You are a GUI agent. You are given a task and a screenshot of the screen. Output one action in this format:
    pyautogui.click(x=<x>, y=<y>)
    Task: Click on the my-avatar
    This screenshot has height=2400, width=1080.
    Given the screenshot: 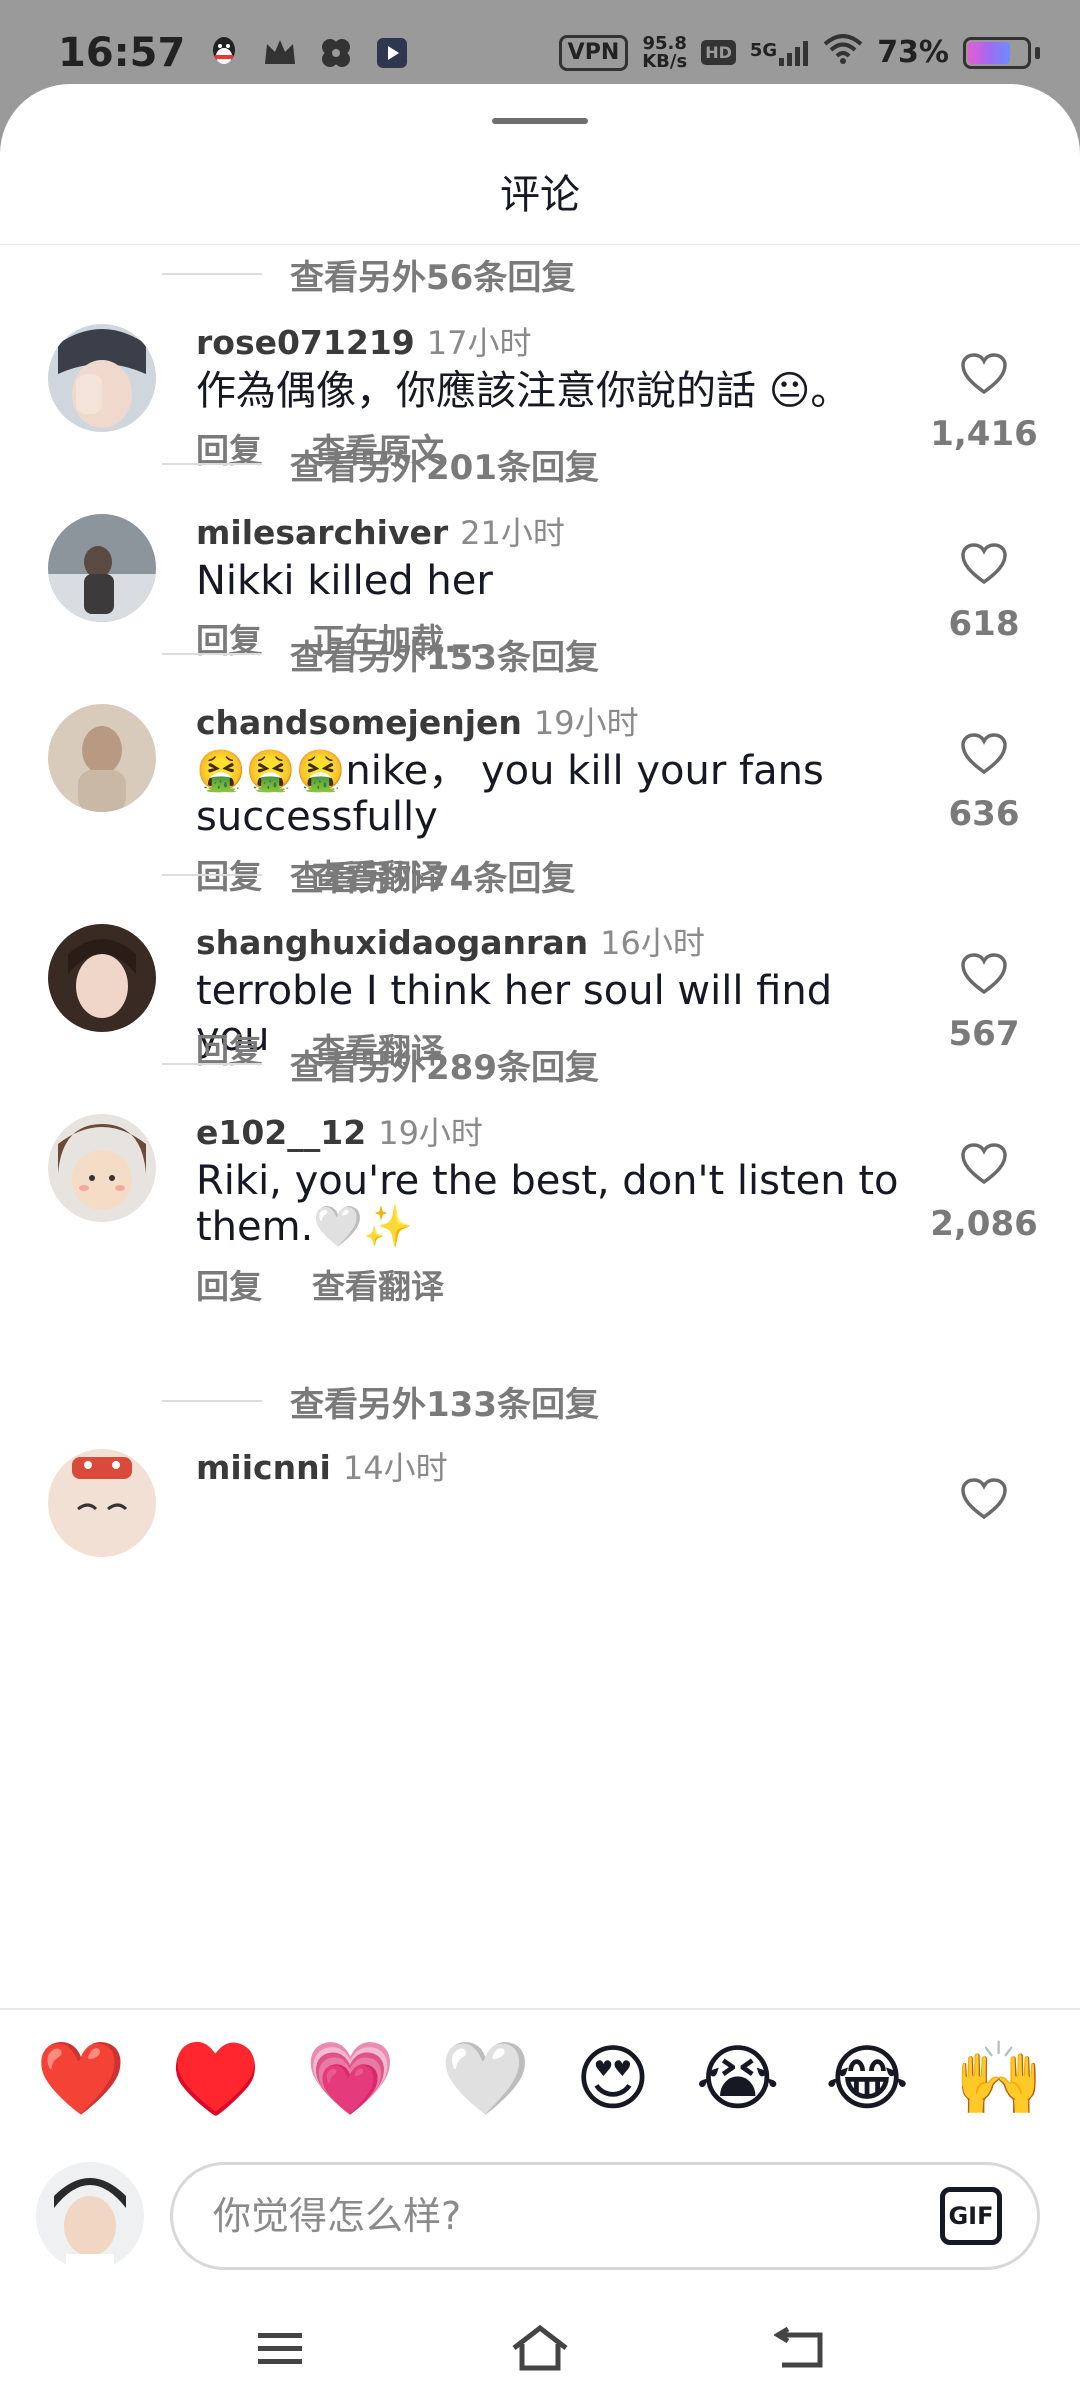 What is the action you would take?
    pyautogui.click(x=90, y=2216)
    